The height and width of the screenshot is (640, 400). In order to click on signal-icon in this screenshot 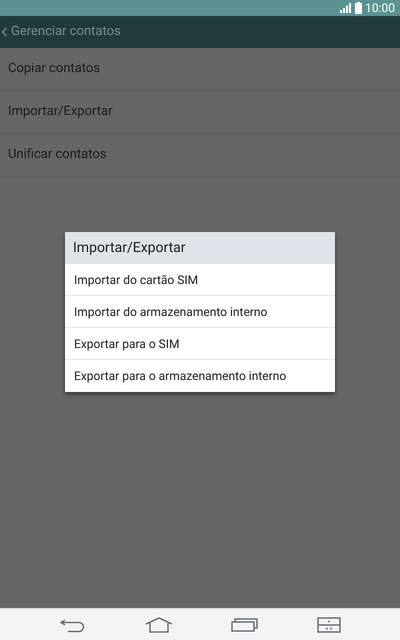, I will do `click(346, 8)`.